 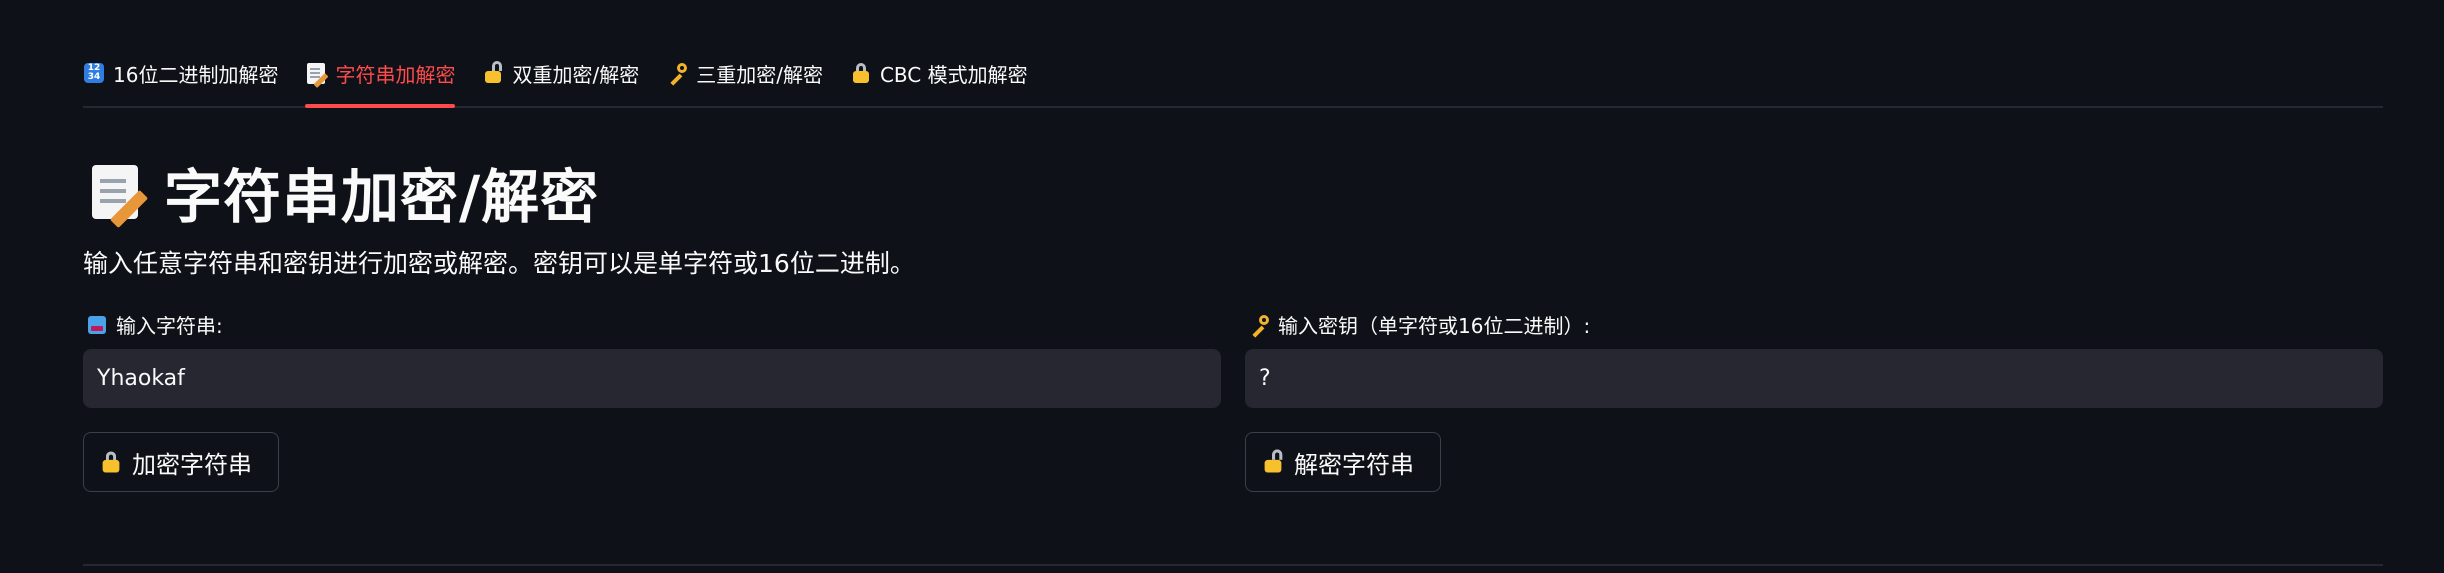 I want to click on section-divider, so click(x=1233, y=565).